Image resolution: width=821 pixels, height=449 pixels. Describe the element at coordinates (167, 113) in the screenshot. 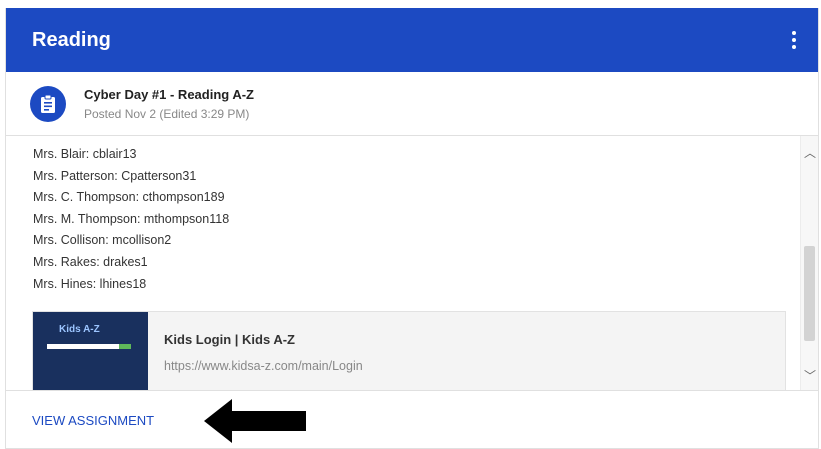

I see `post-meta: Posted Nov 2 (Edited 3:29 PM)` at that location.